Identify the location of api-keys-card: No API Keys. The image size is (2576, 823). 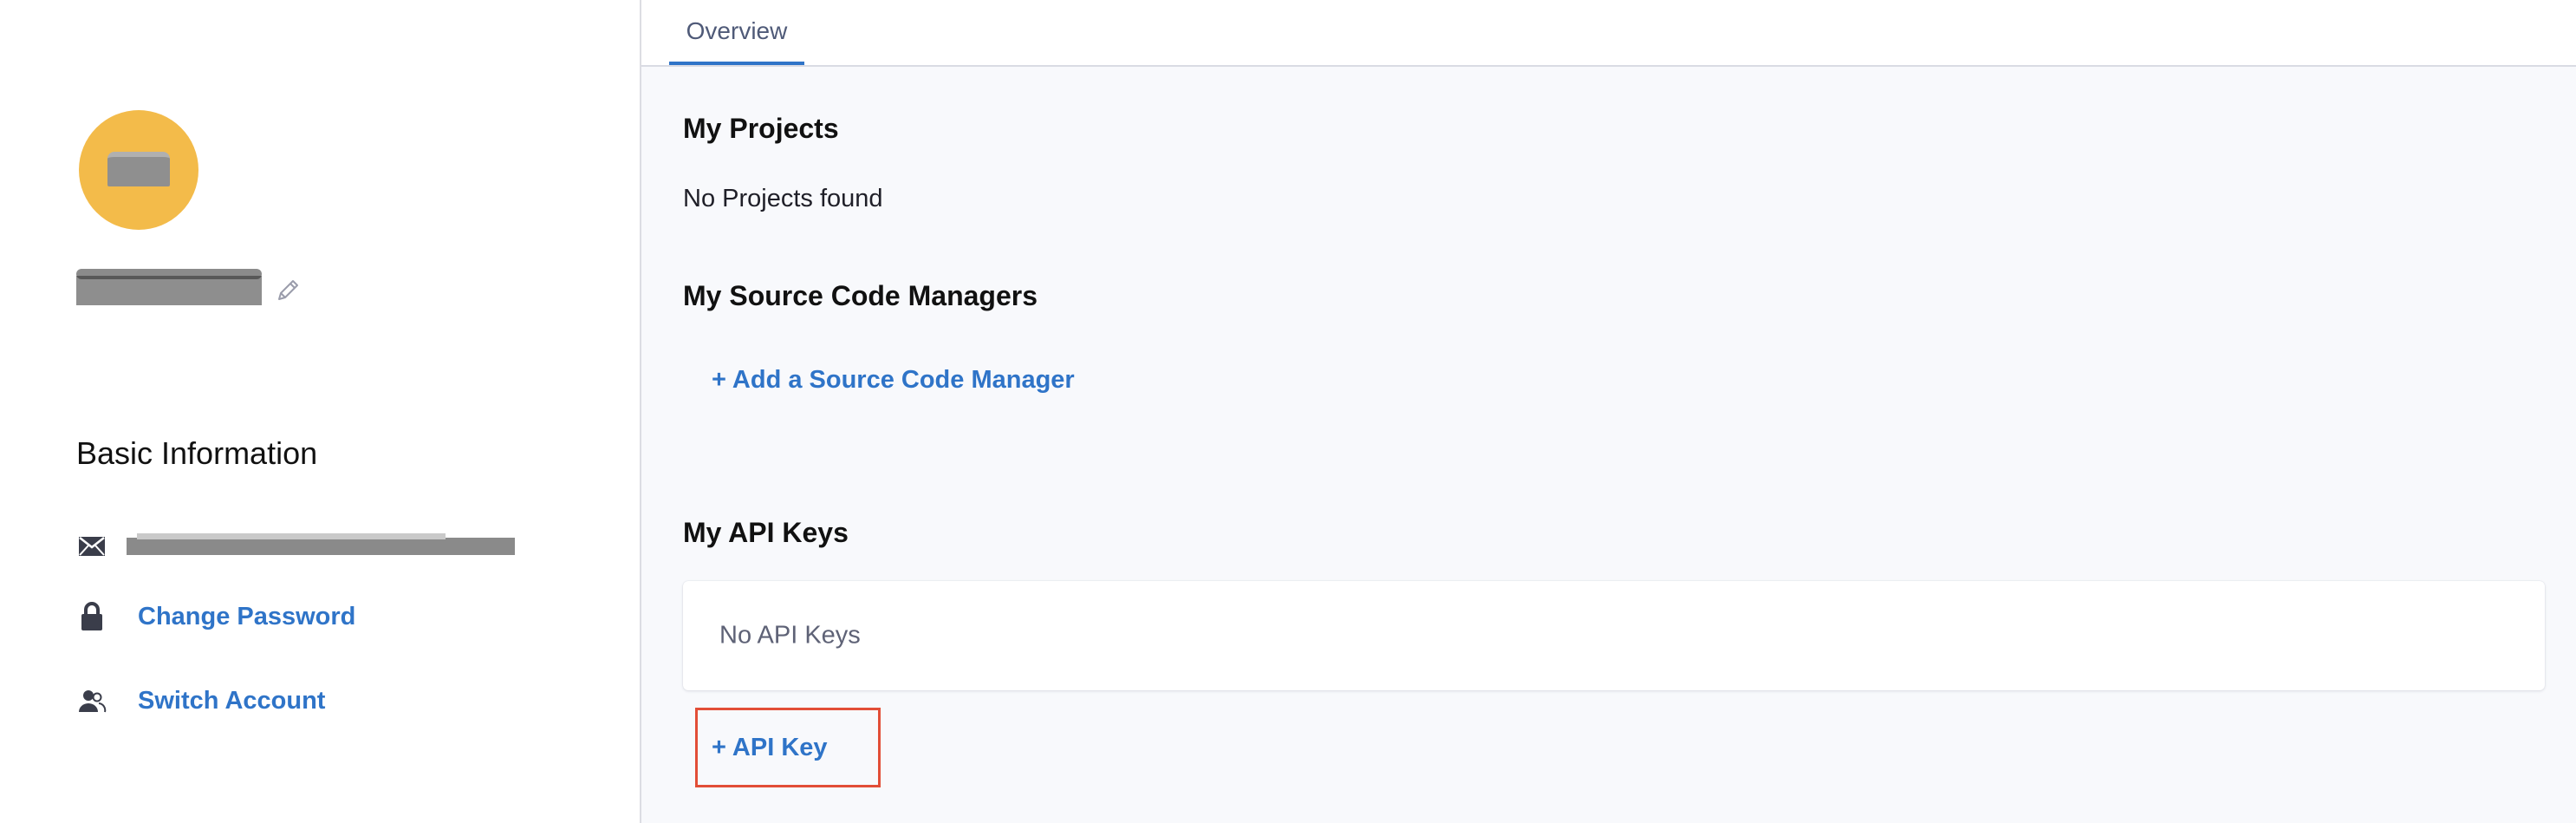
(1614, 635).